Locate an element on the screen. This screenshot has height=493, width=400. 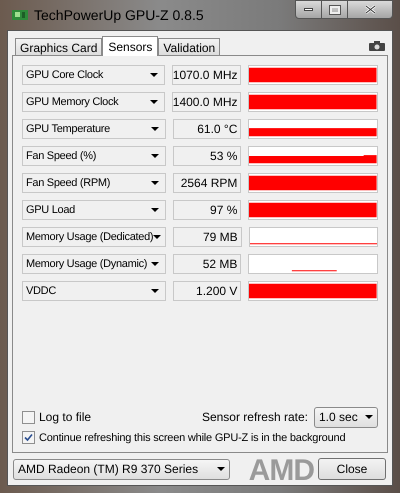
sensor-name-dropdown: Fan Speed (RPM) is located at coordinates (94, 183).